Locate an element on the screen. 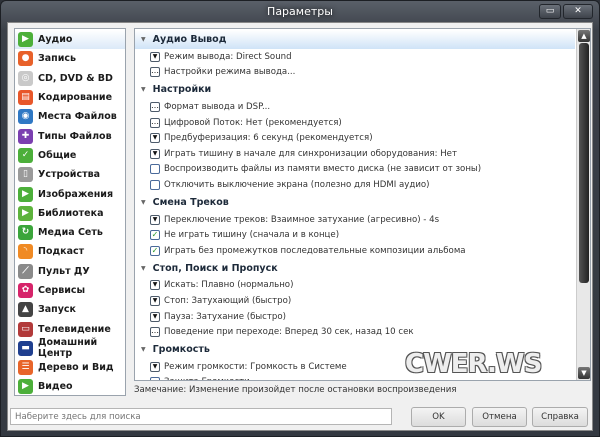 This screenshot has height=437, width=600. sidebar-item: ▶ Аудио is located at coordinates (70, 40).